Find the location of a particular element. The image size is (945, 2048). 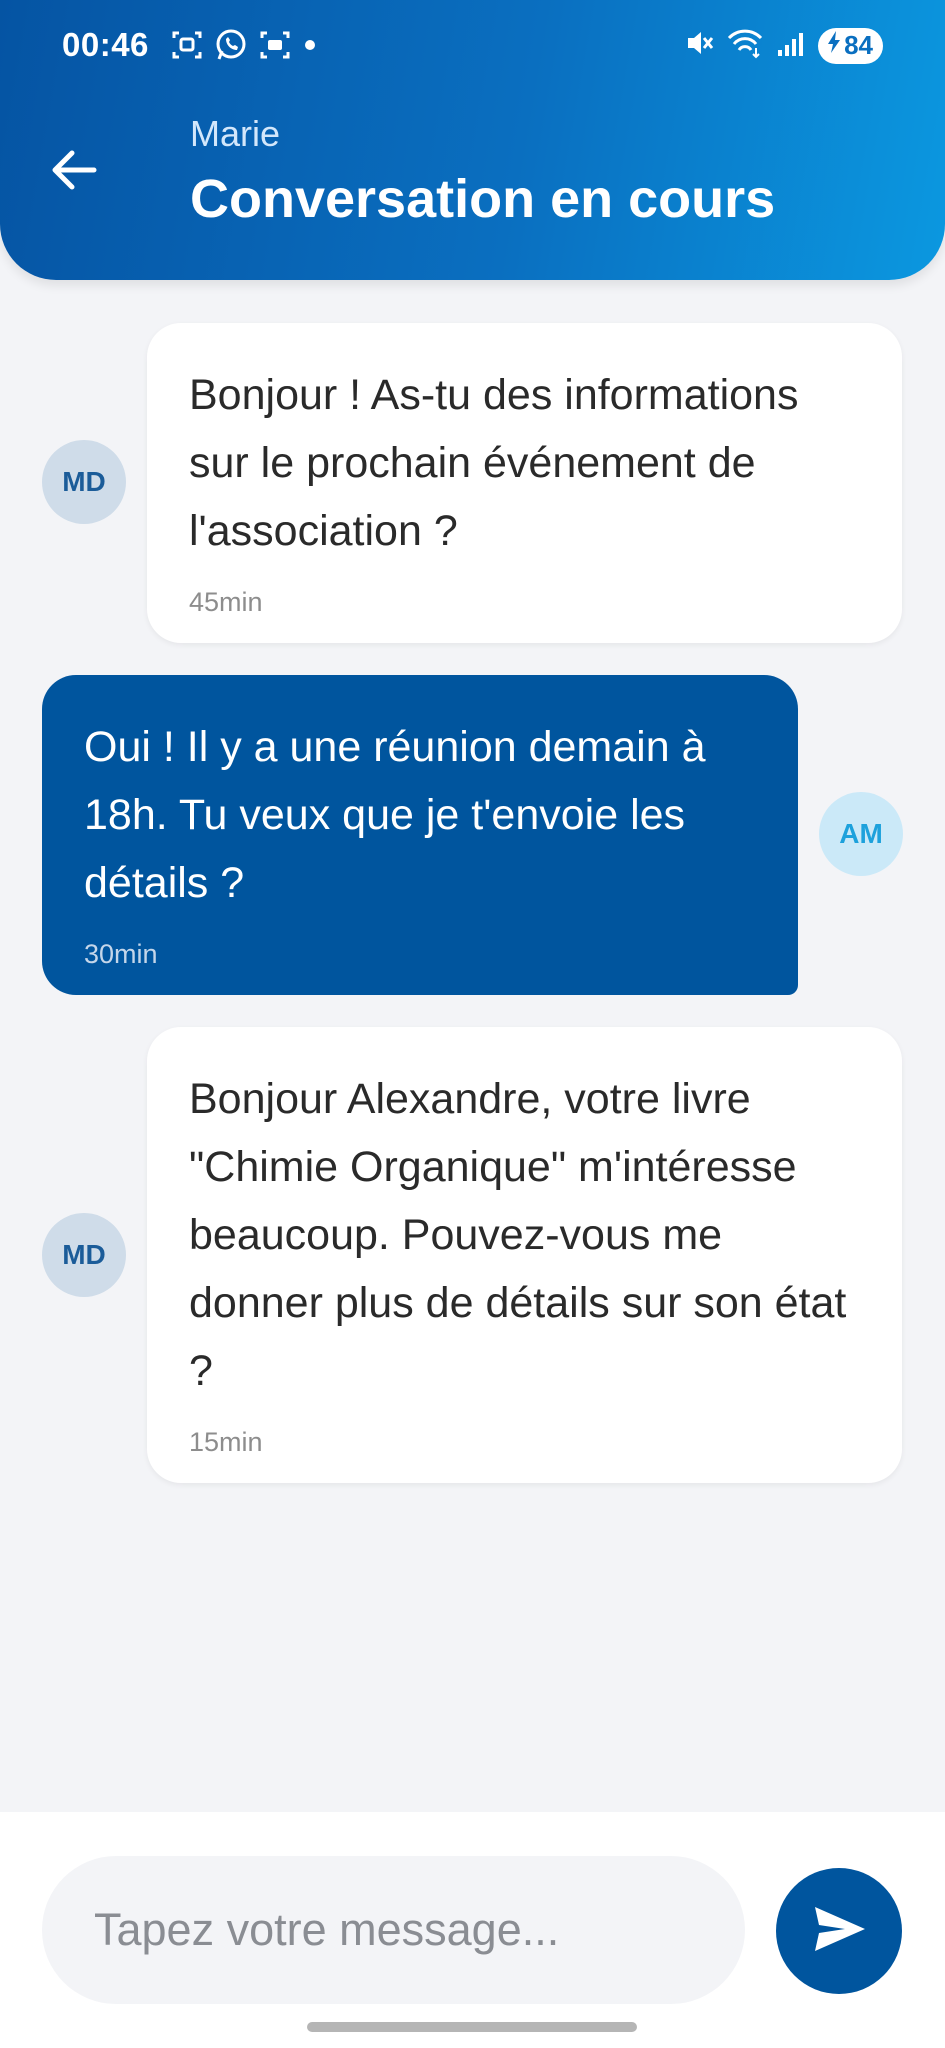

message-time: 30min is located at coordinates (121, 954).